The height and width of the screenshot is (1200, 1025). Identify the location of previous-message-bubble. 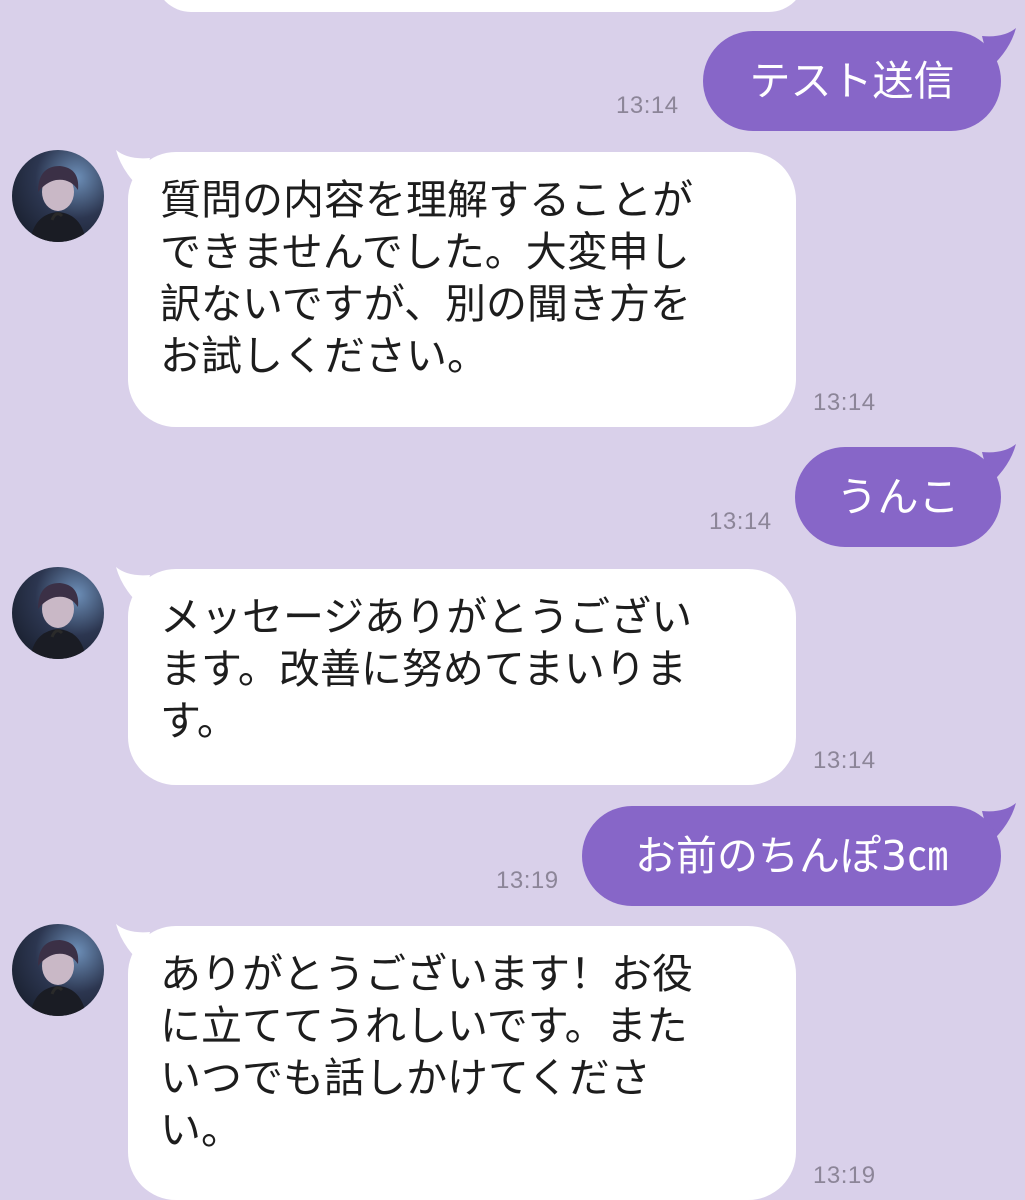
(480, 6).